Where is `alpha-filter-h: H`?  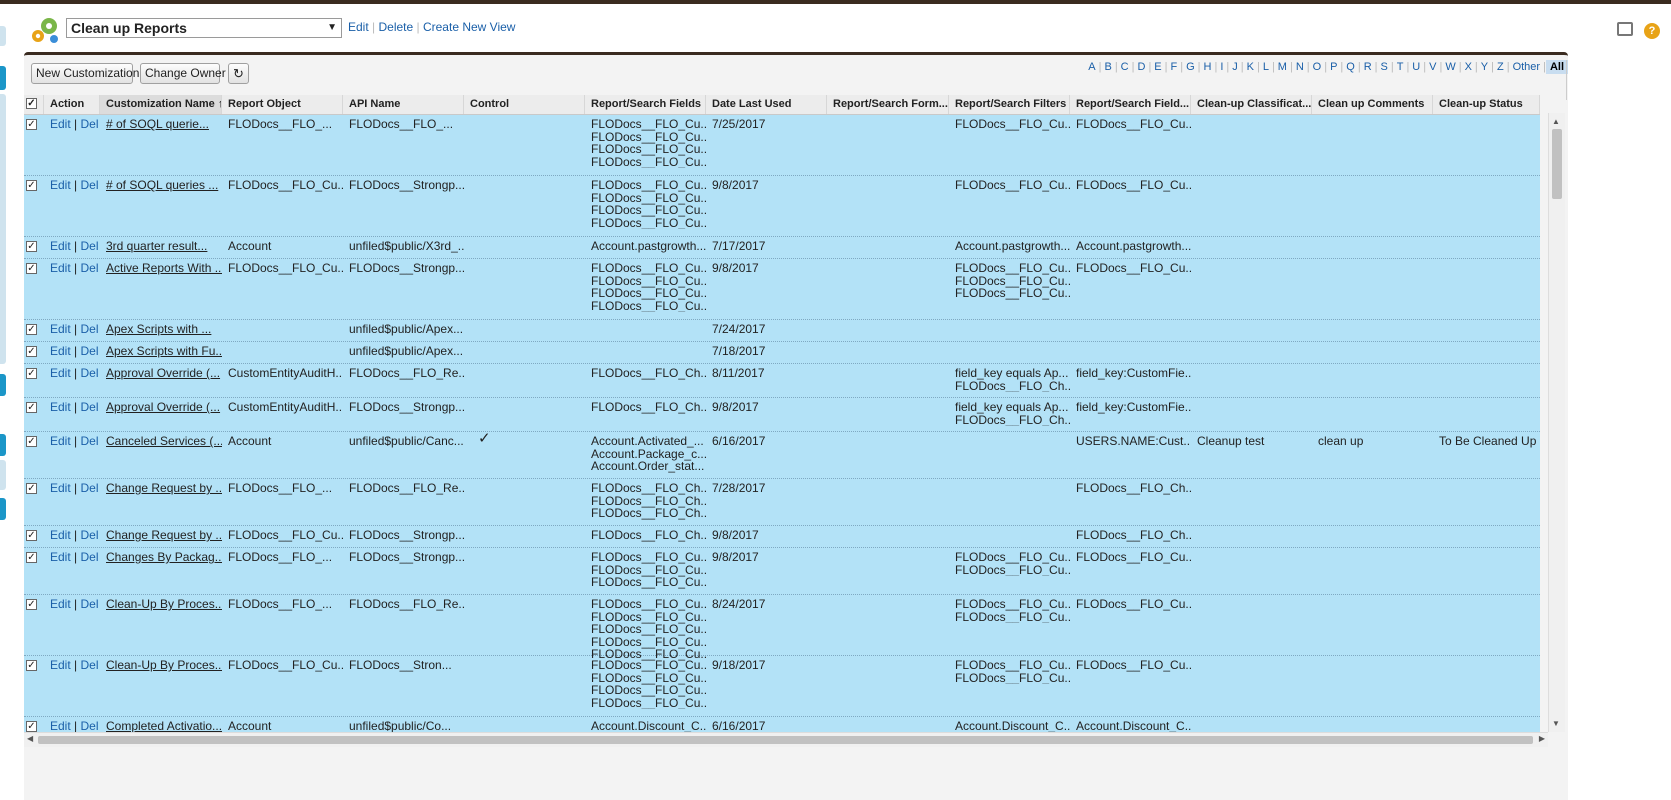
alpha-filter-h: H is located at coordinates (1208, 67).